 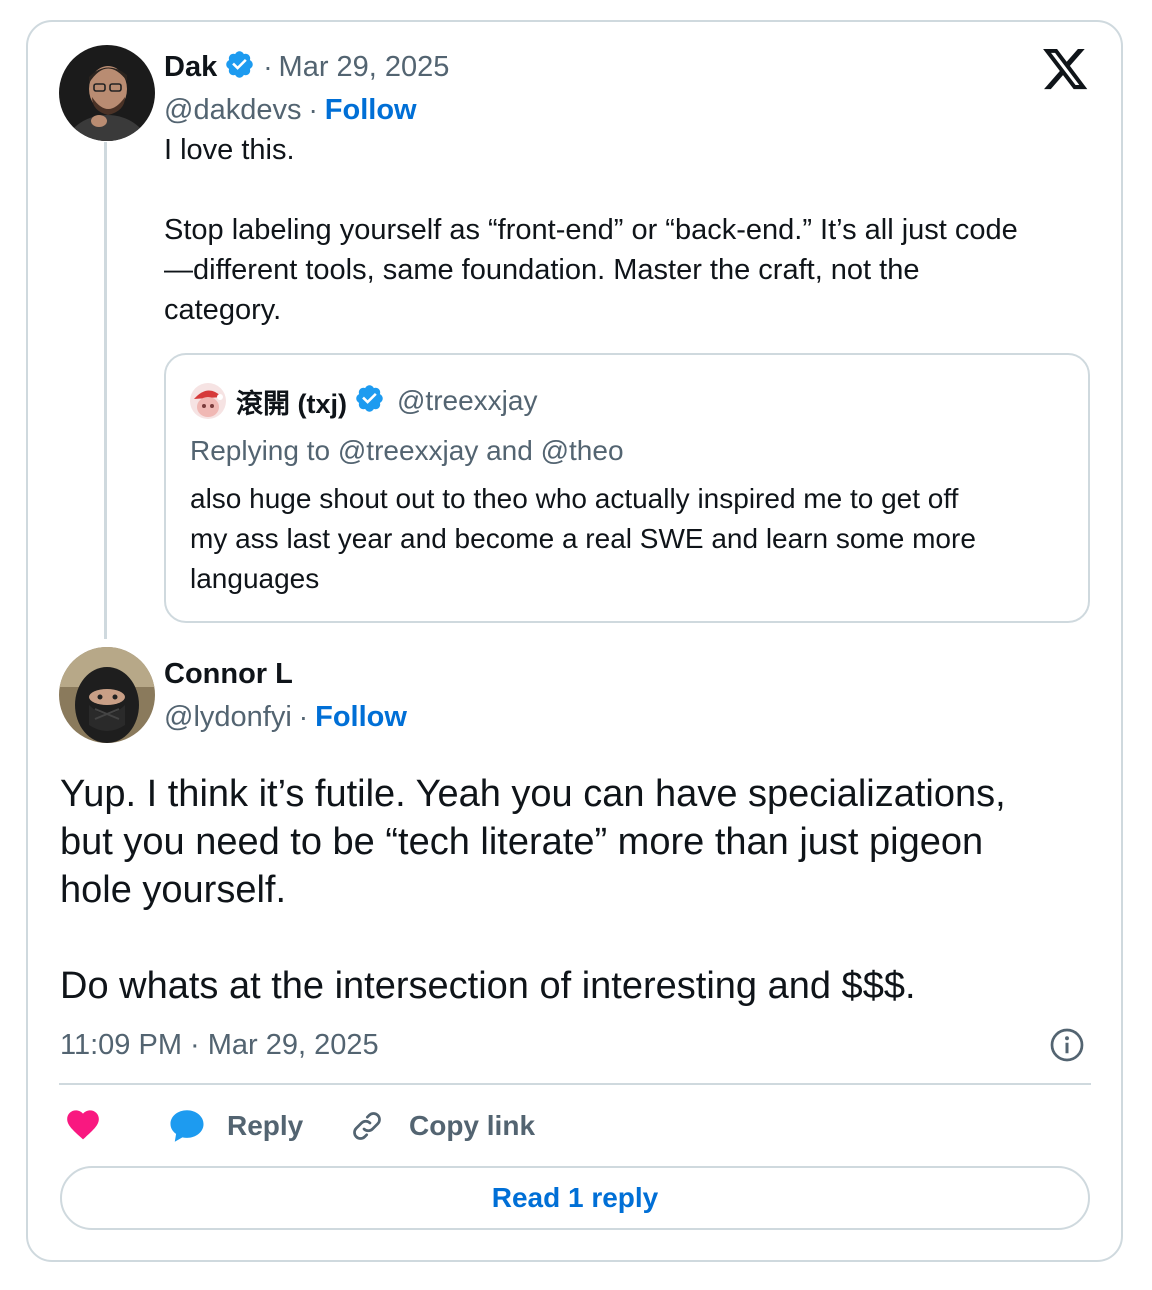 I want to click on link-icon, so click(x=367, y=1126).